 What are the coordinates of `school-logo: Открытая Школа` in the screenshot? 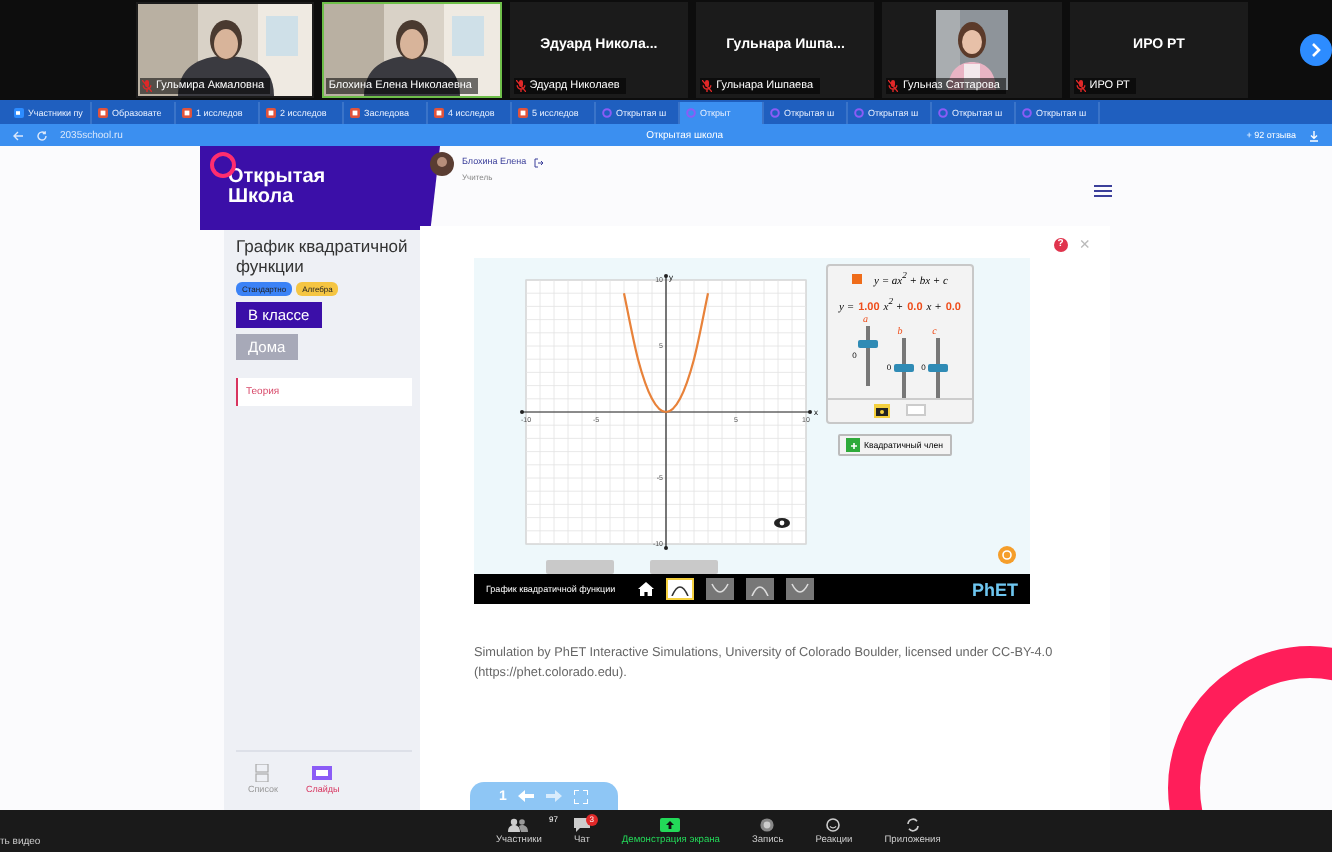 It's located at (277, 188).